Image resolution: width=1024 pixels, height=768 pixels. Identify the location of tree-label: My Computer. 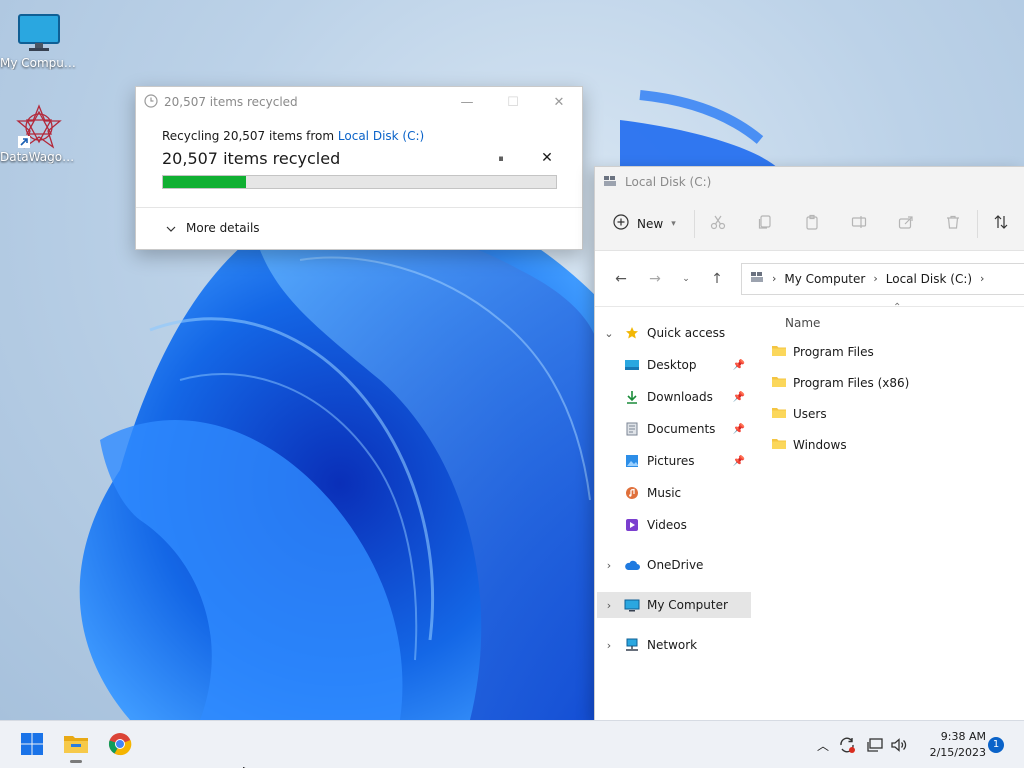
(687, 605).